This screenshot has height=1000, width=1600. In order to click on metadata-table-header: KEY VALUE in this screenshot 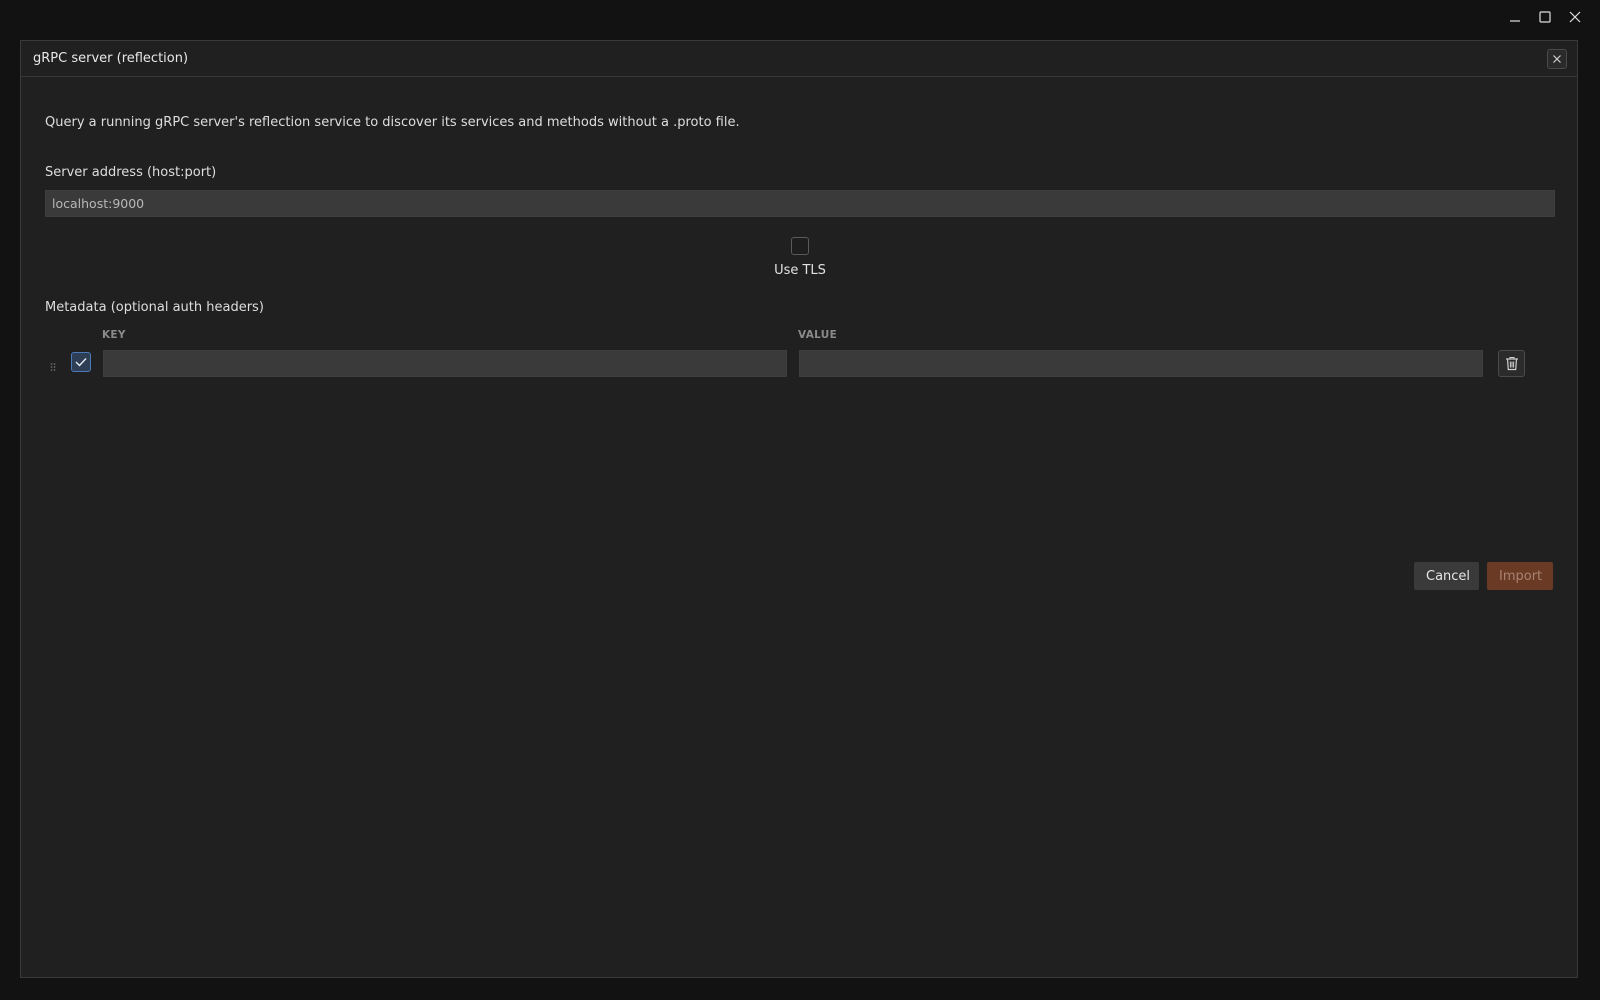, I will do `click(799, 337)`.